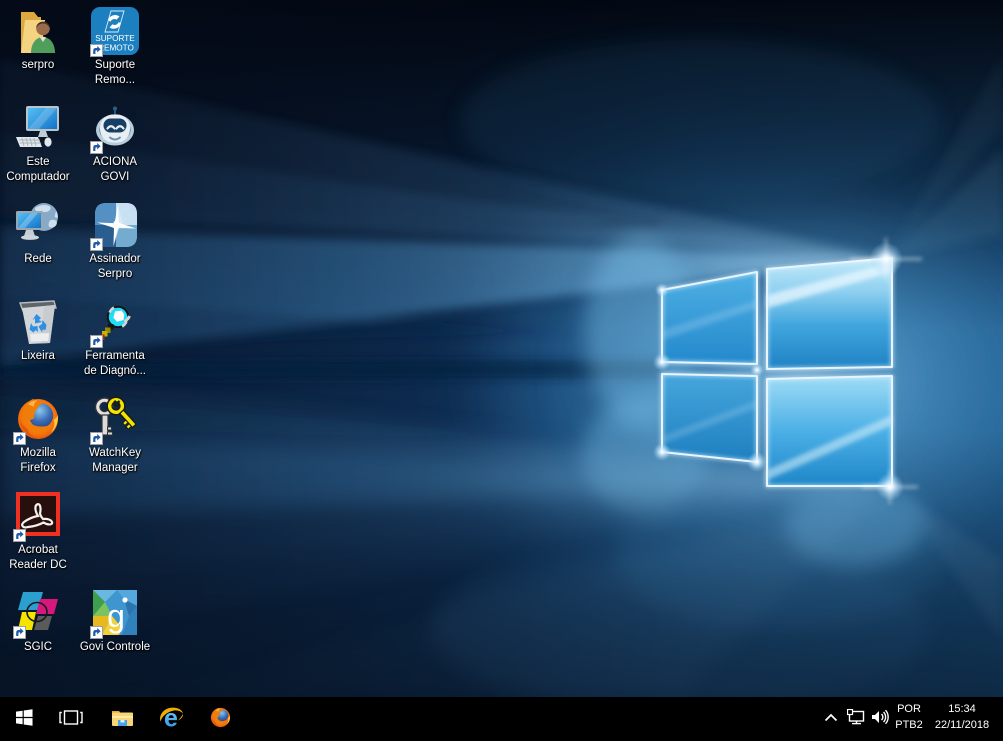 The image size is (1003, 741). What do you see at coordinates (116, 616) in the screenshot?
I see `svg-text: g` at bounding box center [116, 616].